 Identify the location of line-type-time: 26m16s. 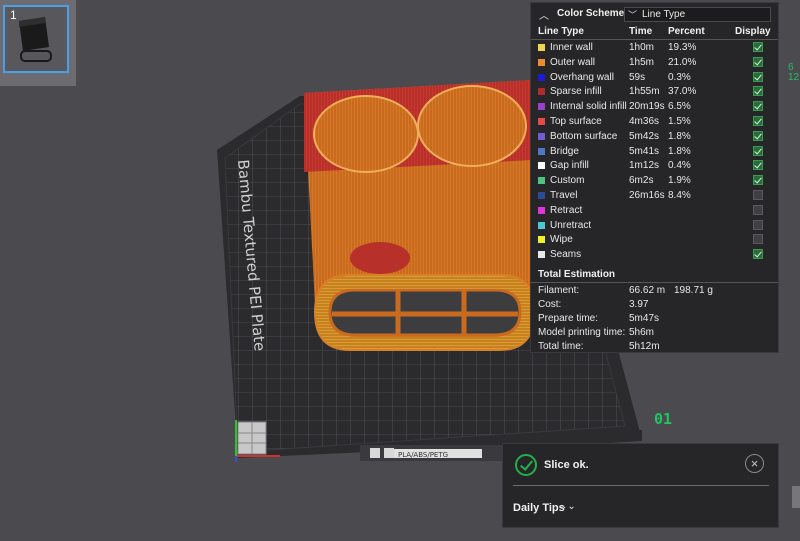
(647, 195).